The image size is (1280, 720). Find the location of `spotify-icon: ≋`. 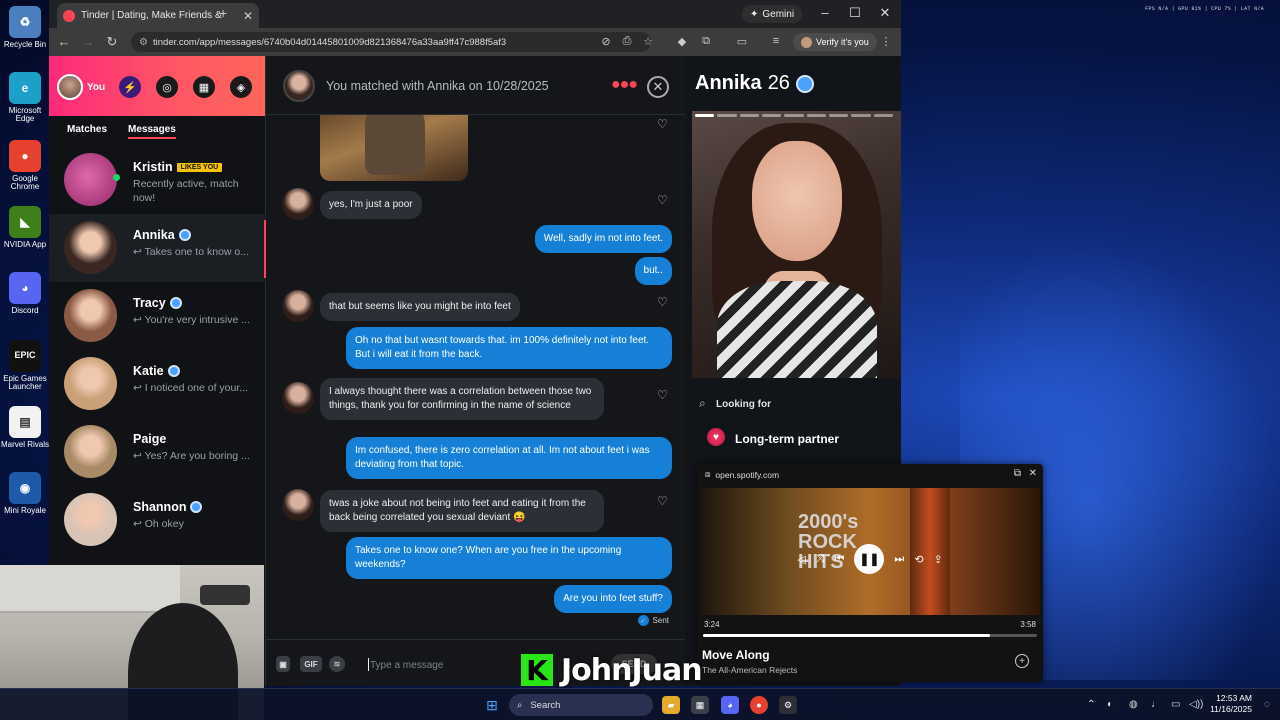

spotify-icon: ≋ is located at coordinates (337, 664).